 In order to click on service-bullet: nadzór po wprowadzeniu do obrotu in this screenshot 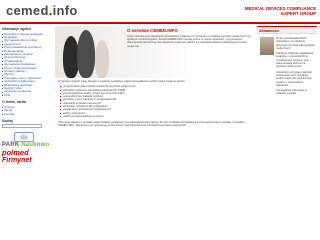, I will do `click(156, 116)`.